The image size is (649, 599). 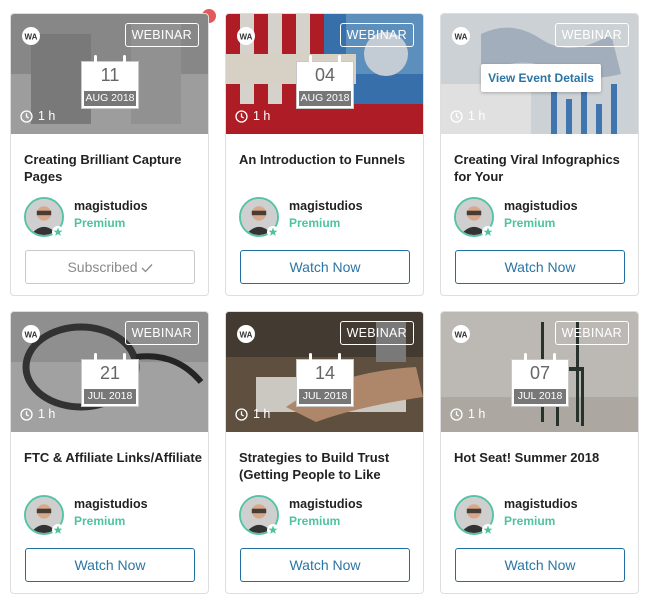 I want to click on event-date-calendar: 21 JUL 2018, so click(x=110, y=380).